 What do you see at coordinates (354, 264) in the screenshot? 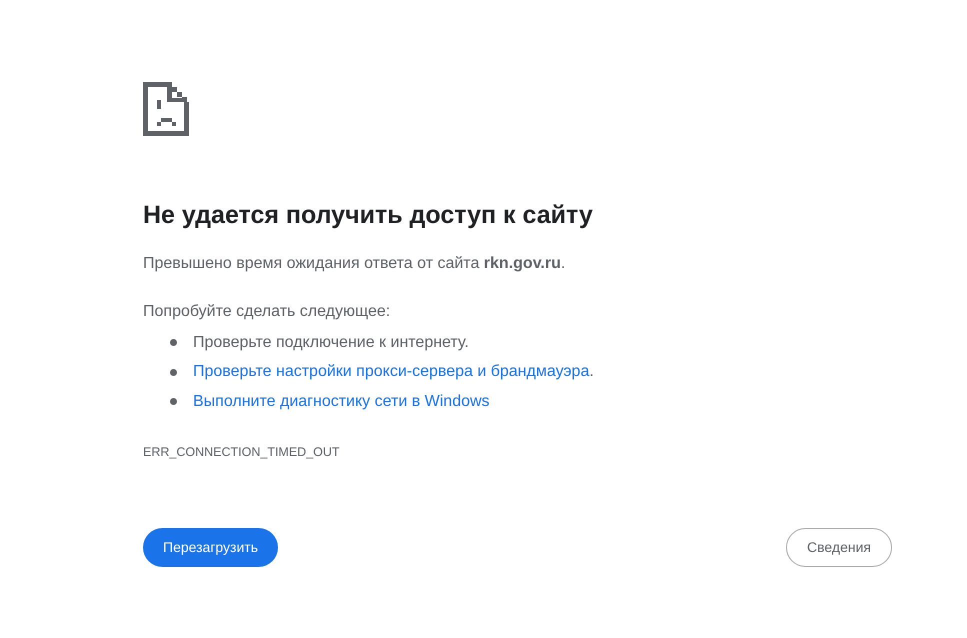
I see `error-message: Превышено время ожидания ответа от сайта rkn.gov.ru.` at bounding box center [354, 264].